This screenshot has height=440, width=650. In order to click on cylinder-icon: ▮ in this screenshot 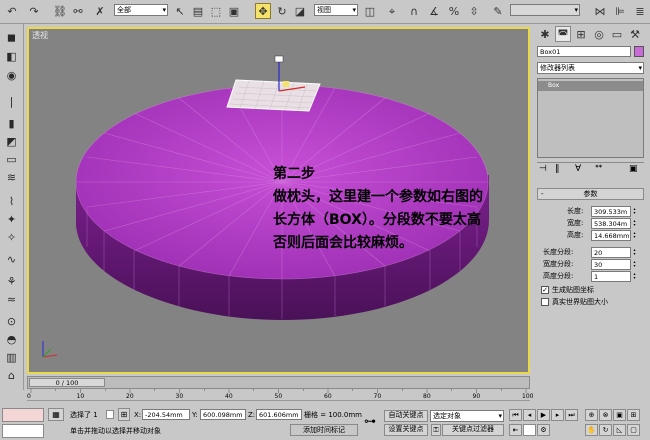, I will do `click(11, 123)`.